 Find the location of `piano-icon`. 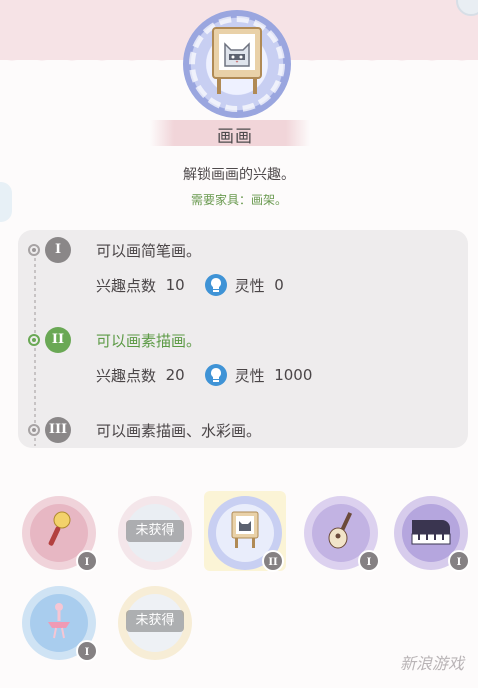

piano-icon is located at coordinates (431, 532).